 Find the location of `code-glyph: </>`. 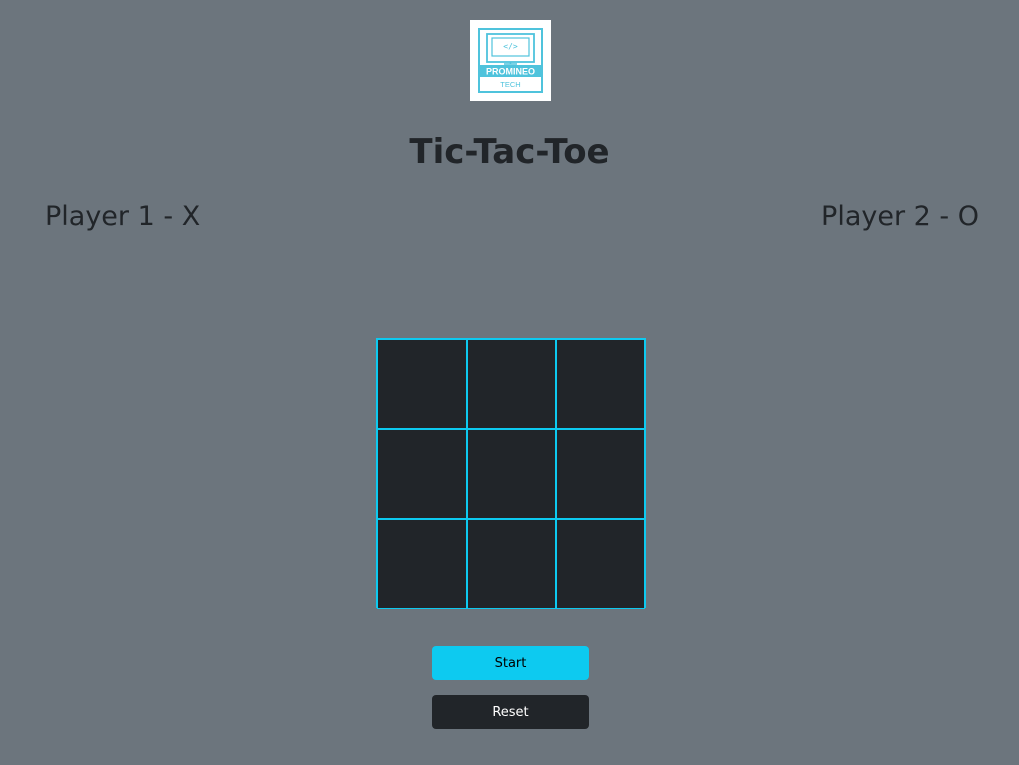

code-glyph: </> is located at coordinates (510, 46).